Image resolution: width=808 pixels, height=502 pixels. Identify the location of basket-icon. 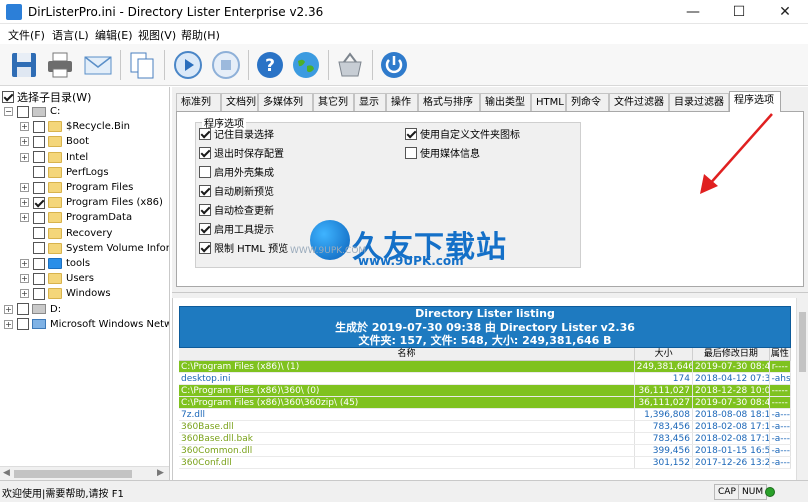
(350, 65).